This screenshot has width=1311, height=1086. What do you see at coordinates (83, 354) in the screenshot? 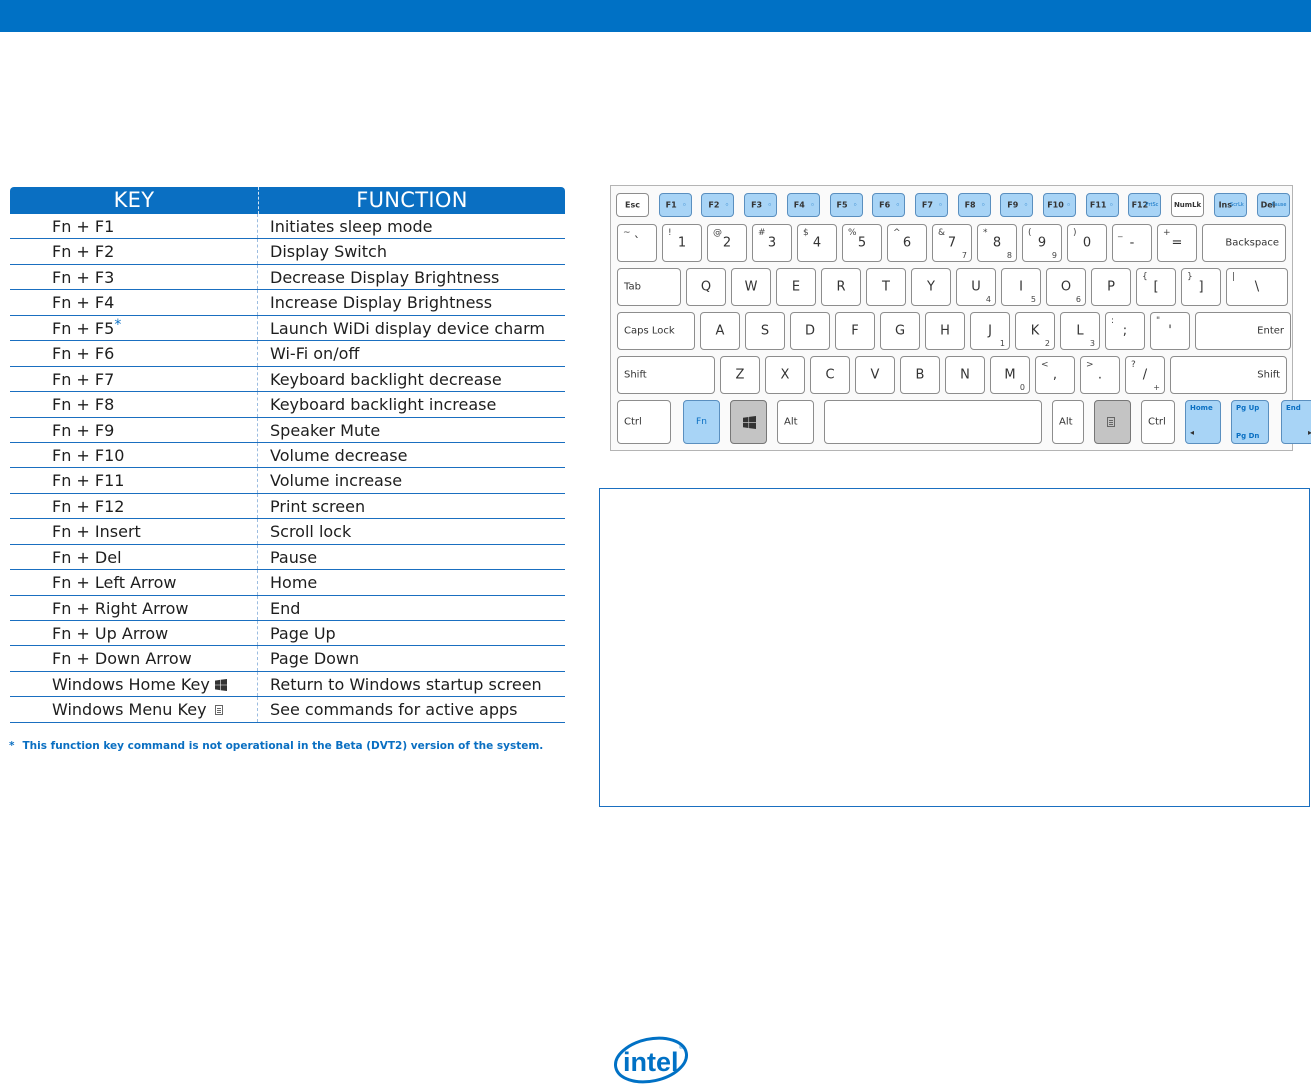
I see `row-key-text: Fn + F6` at bounding box center [83, 354].